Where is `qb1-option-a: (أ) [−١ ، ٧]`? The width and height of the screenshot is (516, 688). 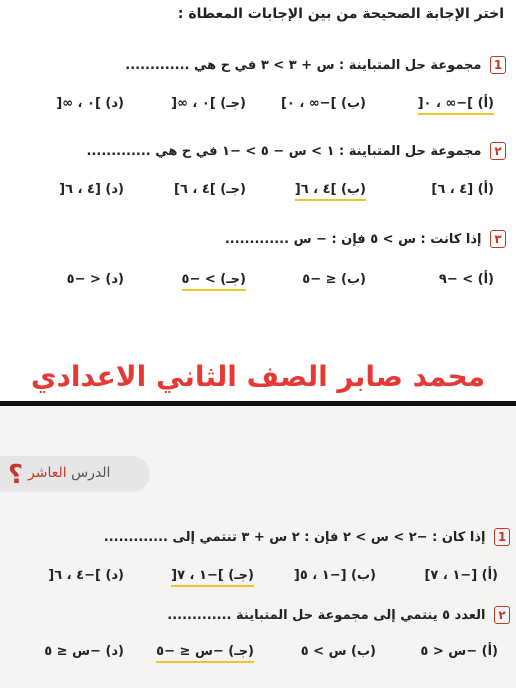 qb1-option-a: (أ) [−١ ، ٧] is located at coordinates (461, 575).